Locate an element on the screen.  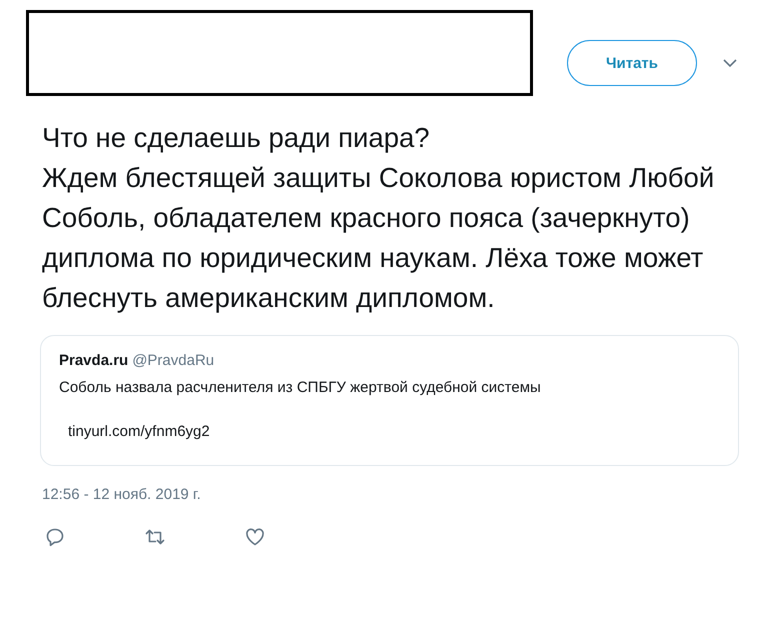
author-handle: @PravdaRu is located at coordinates (173, 360).